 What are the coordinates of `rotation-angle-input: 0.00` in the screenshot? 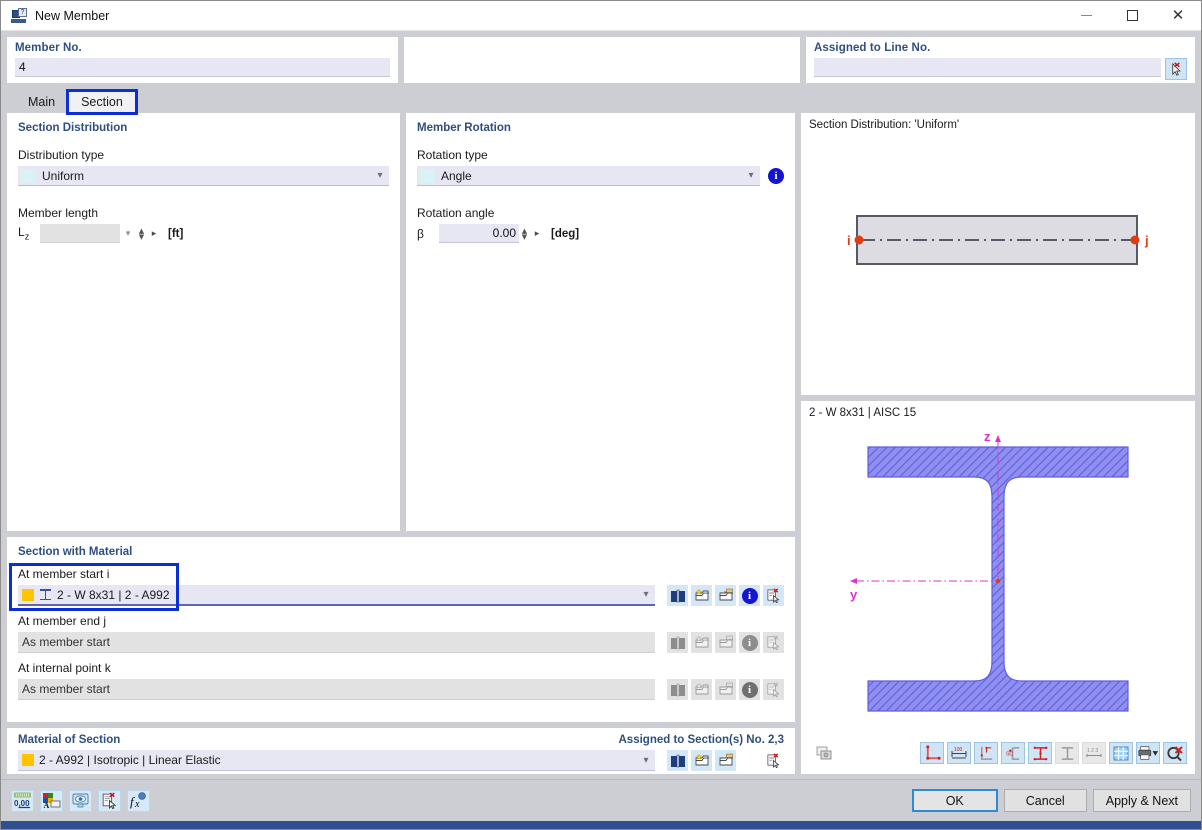 It's located at (479, 233).